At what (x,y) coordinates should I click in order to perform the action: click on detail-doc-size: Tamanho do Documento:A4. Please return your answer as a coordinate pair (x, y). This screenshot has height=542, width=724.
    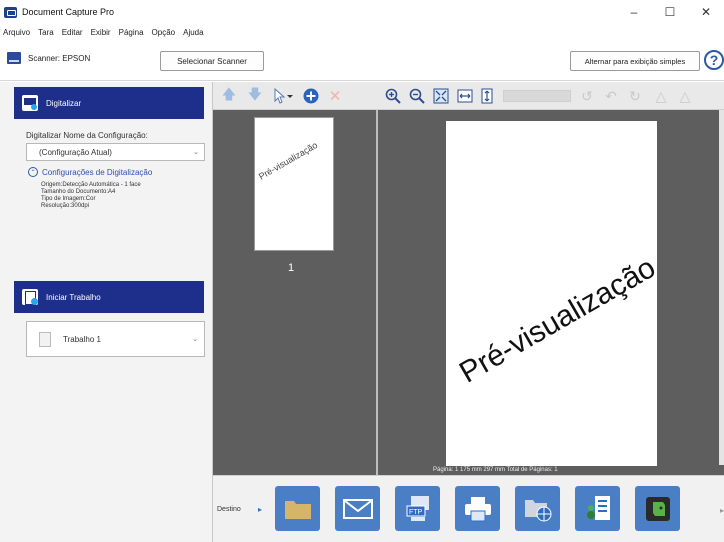
    Looking at the image, I should click on (78, 192).